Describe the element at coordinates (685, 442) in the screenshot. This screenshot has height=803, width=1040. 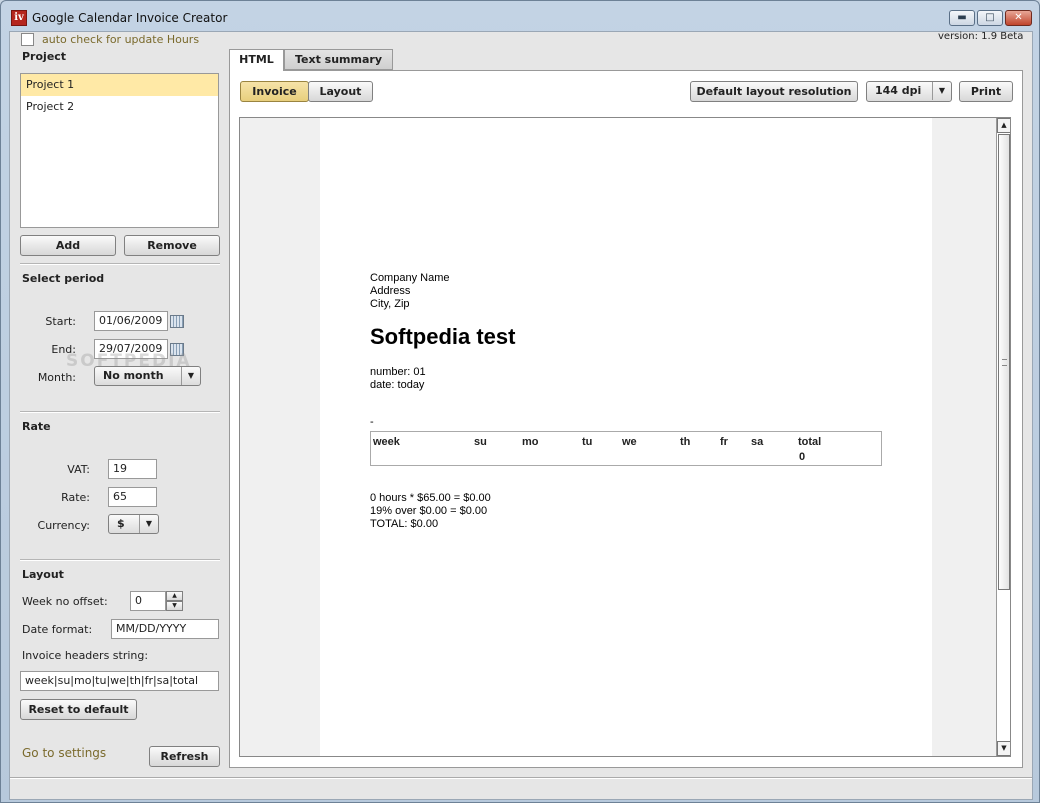
I see `table-header: th` at that location.